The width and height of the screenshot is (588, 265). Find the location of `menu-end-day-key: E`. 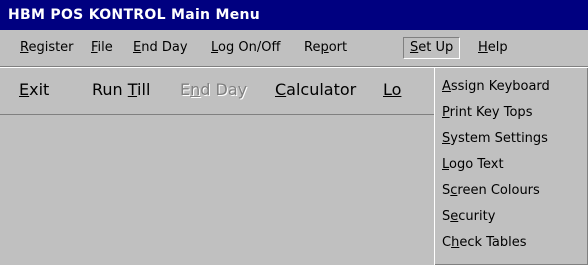

menu-end-day-key: E is located at coordinates (137, 47).